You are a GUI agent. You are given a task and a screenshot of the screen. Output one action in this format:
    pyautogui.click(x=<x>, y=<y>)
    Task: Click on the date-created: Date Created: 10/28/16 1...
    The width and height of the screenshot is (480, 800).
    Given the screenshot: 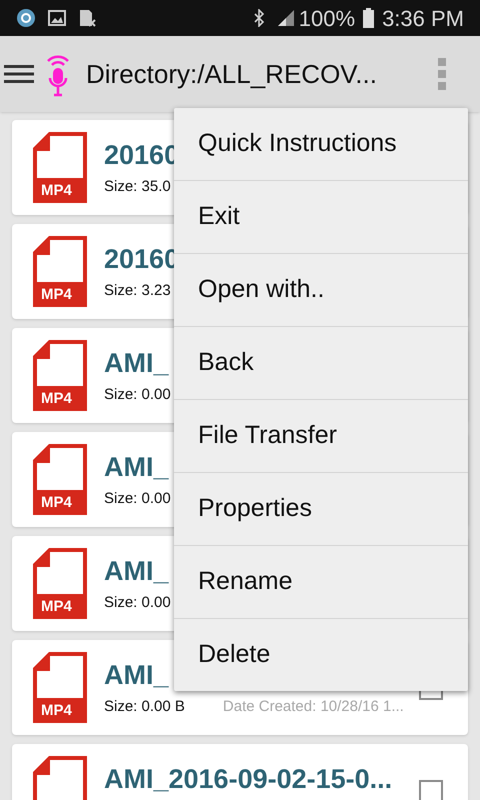 What is the action you would take?
    pyautogui.click(x=313, y=707)
    